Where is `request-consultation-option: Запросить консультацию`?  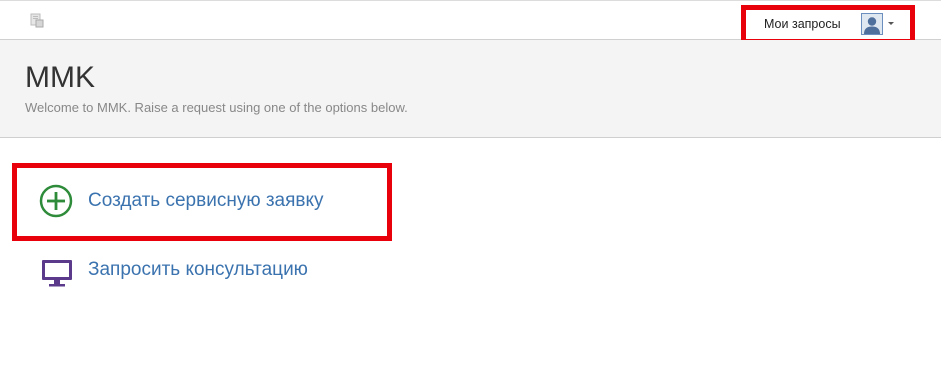
request-consultation-option: Запросить консультацию is located at coordinates (202, 271).